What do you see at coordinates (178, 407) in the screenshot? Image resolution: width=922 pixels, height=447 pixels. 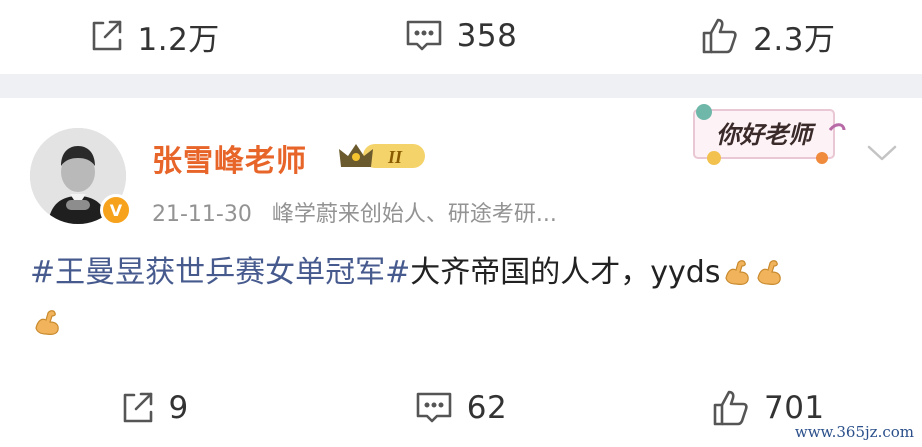 I see `repost-count: 9` at bounding box center [178, 407].